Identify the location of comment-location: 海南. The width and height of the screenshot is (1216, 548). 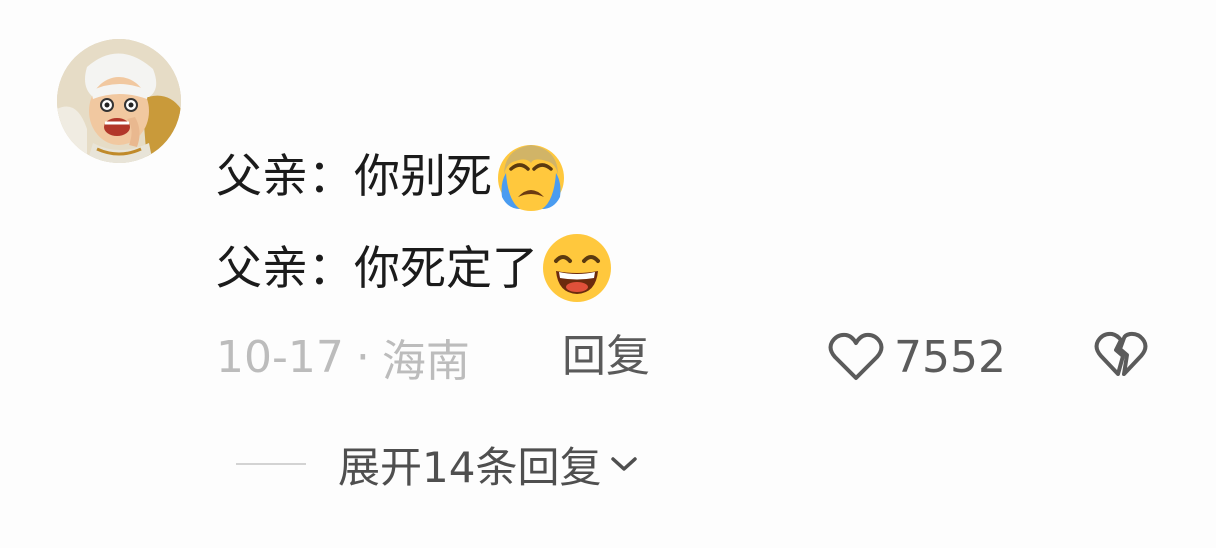
(425, 361).